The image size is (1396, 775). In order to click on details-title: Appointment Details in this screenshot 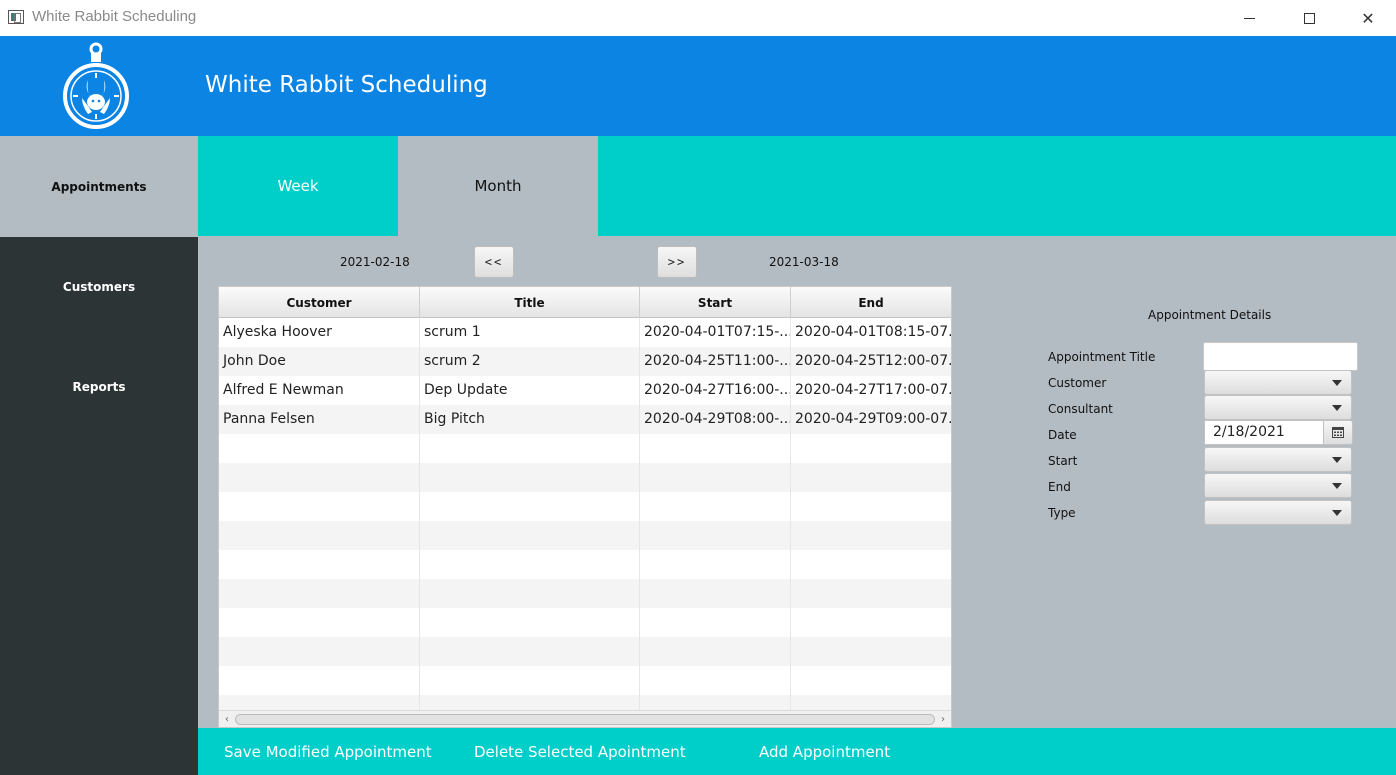, I will do `click(1210, 315)`.